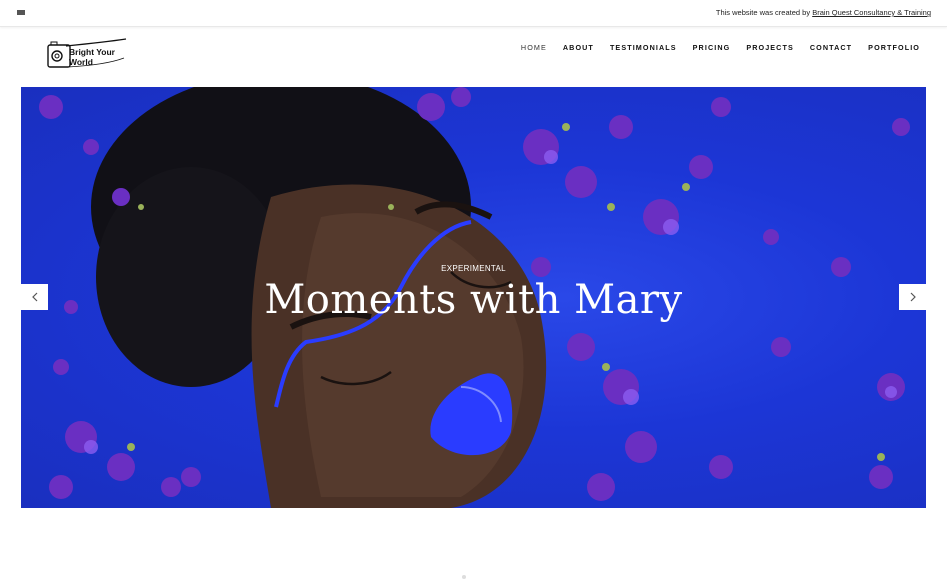 Image resolution: width=947 pixels, height=579 pixels. Describe the element at coordinates (770, 47) in the screenshot. I see `nav-projects: PROJECTS` at that location.